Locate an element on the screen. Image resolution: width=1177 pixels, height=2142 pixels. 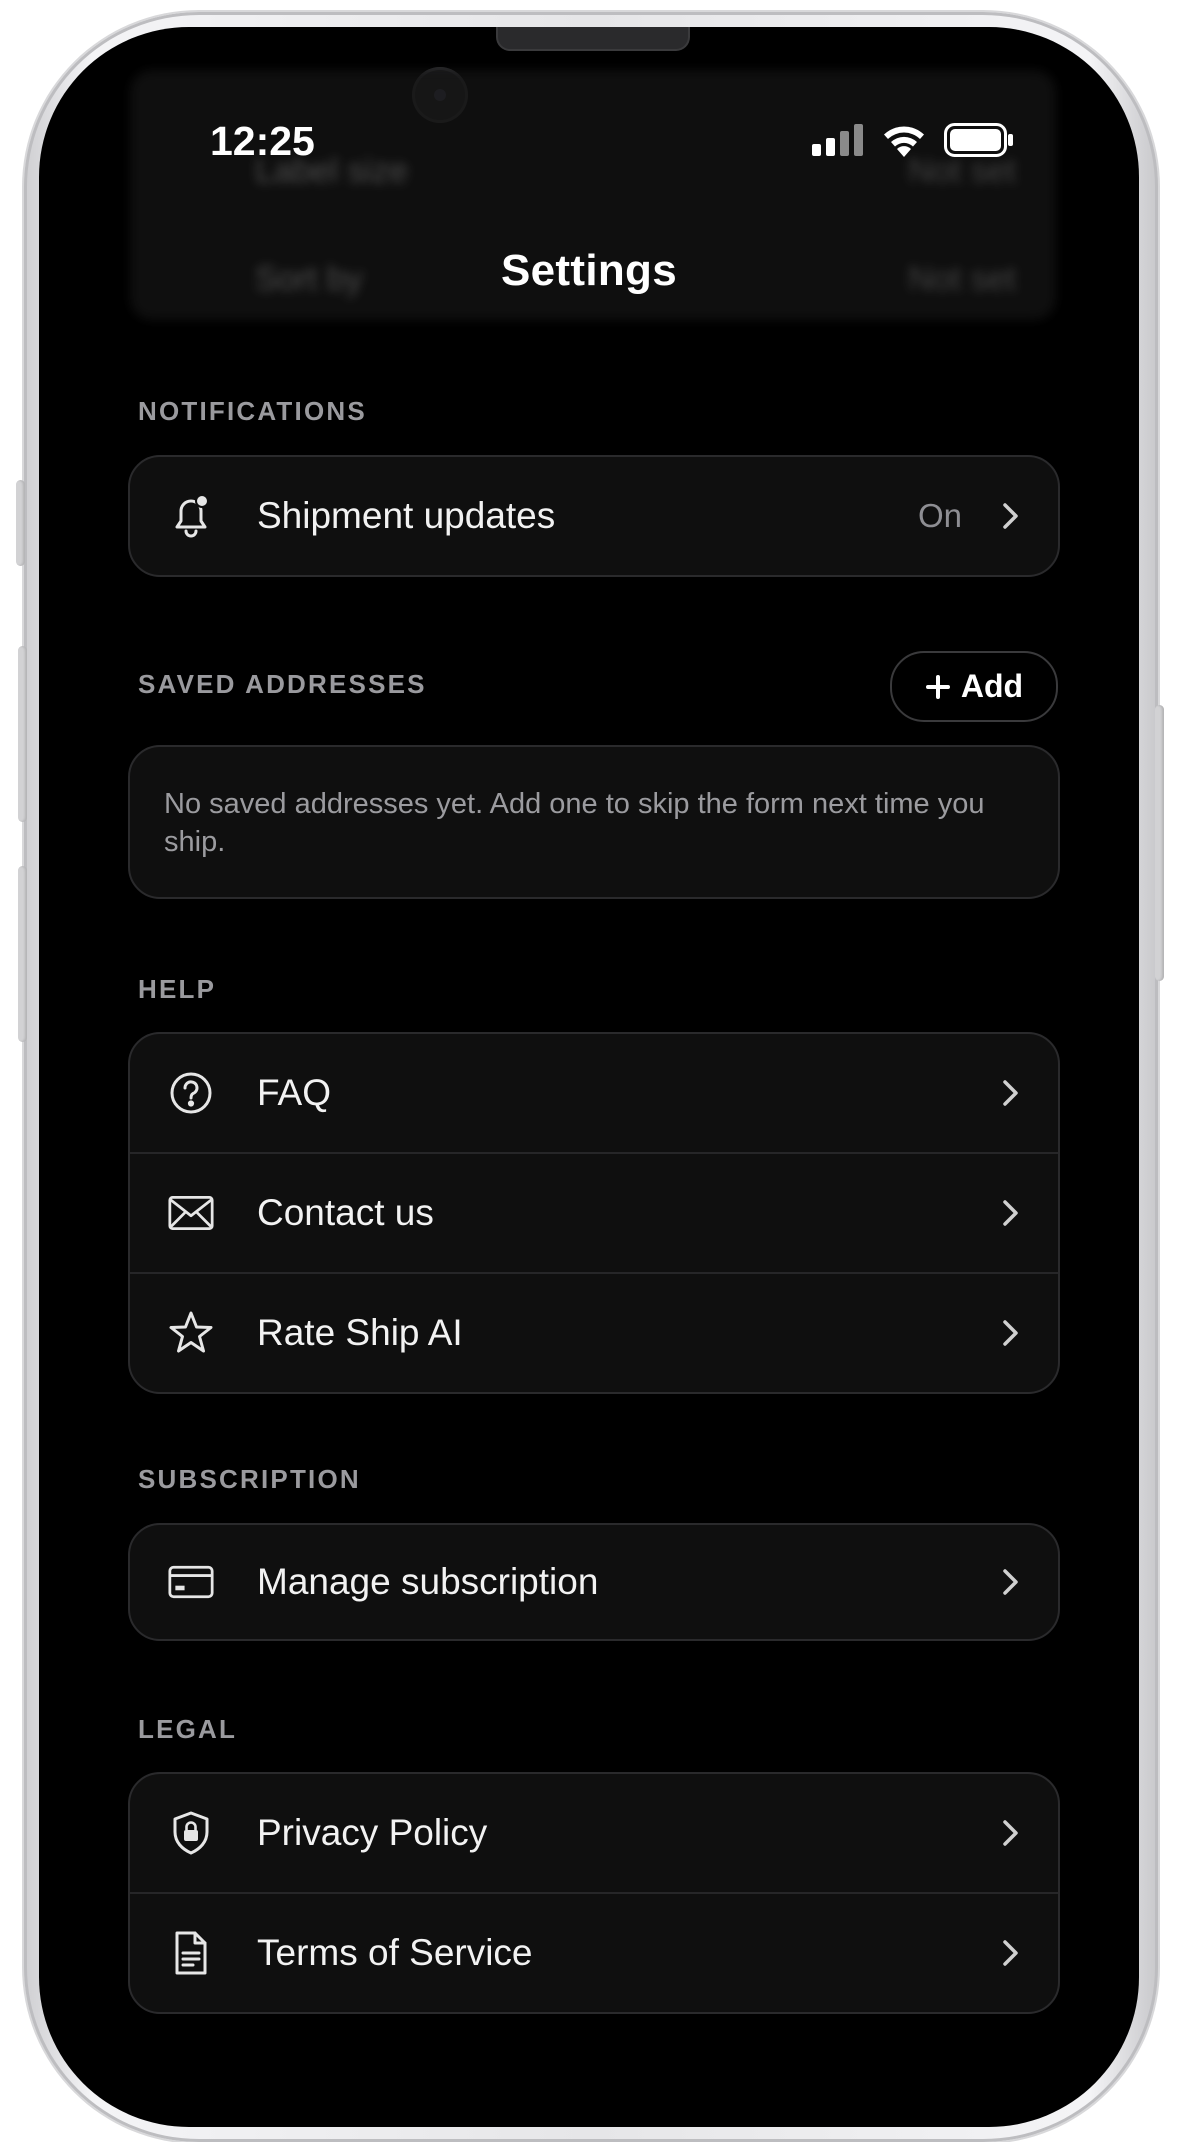
section-label-legal: LEGAL is located at coordinates (188, 1729).